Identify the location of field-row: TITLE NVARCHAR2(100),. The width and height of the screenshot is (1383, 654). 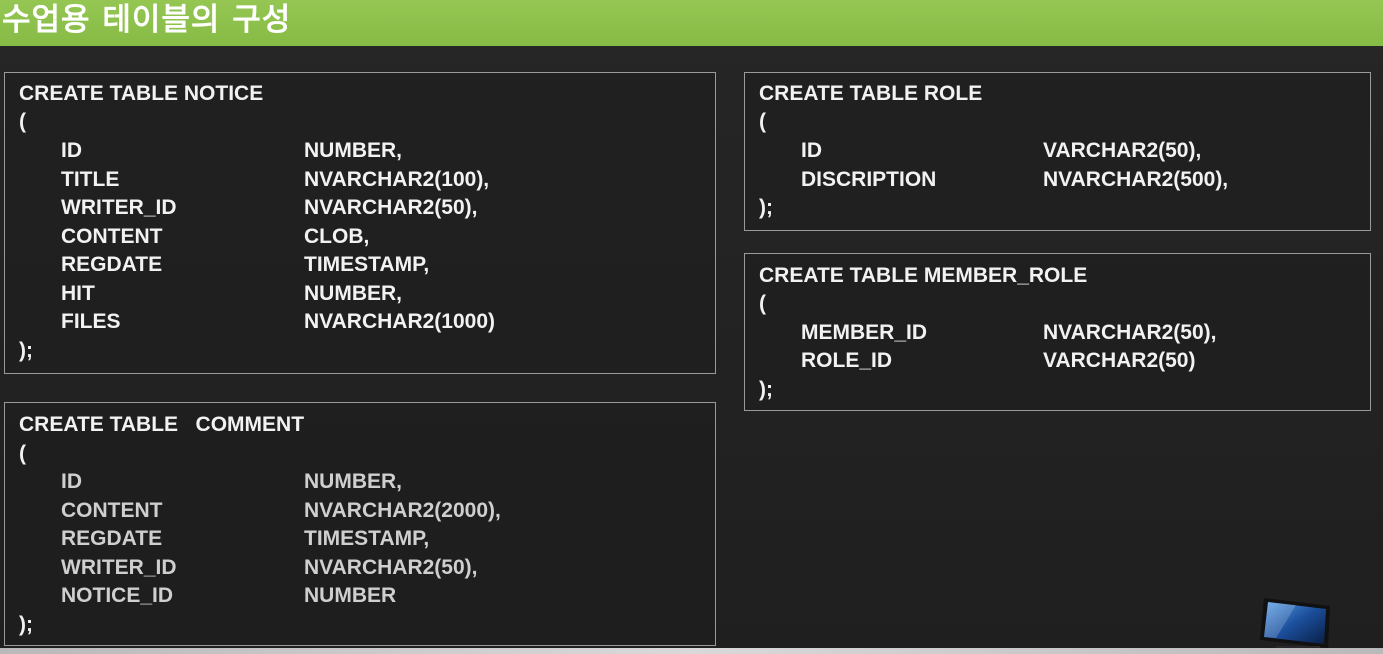
(360, 180).